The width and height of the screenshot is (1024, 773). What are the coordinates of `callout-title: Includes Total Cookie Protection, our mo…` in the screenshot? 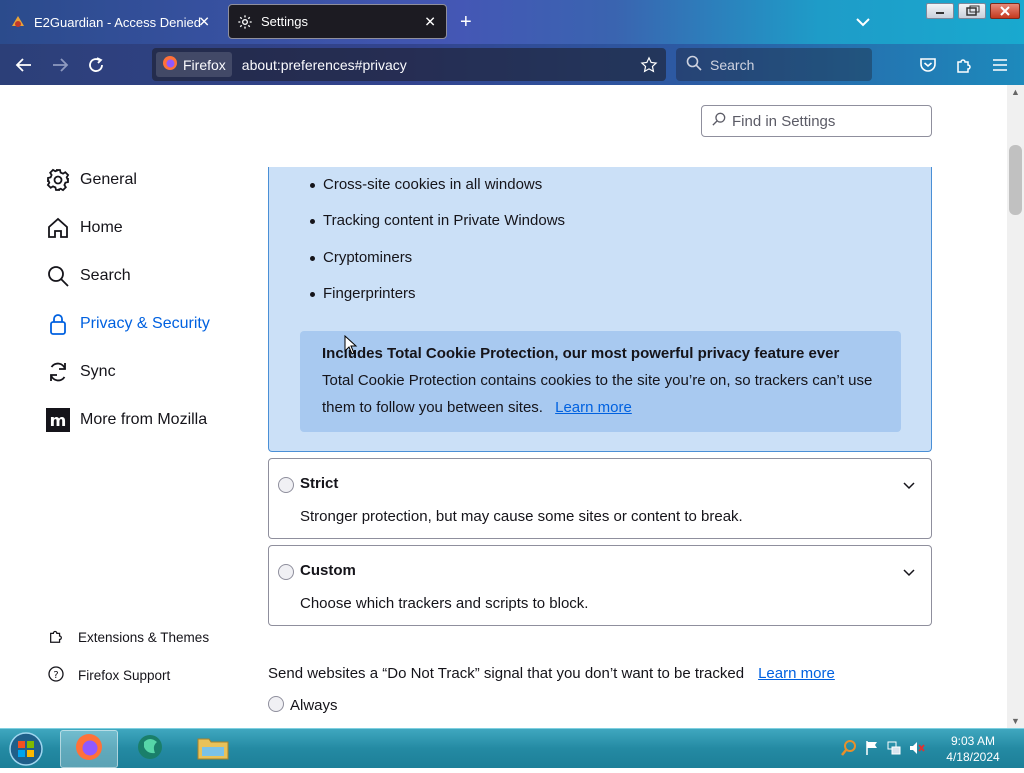 It's located at (581, 353).